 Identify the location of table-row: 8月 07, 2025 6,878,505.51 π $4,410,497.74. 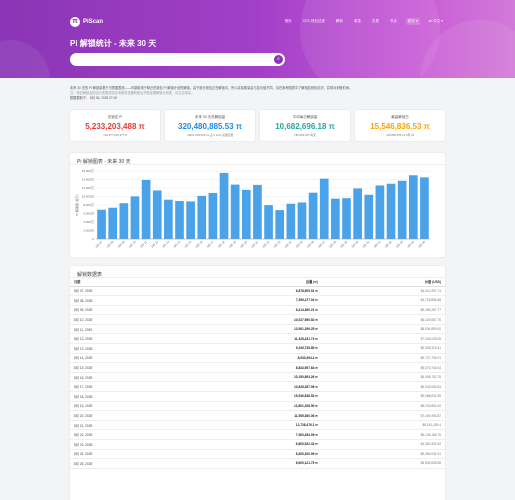
(257, 291).